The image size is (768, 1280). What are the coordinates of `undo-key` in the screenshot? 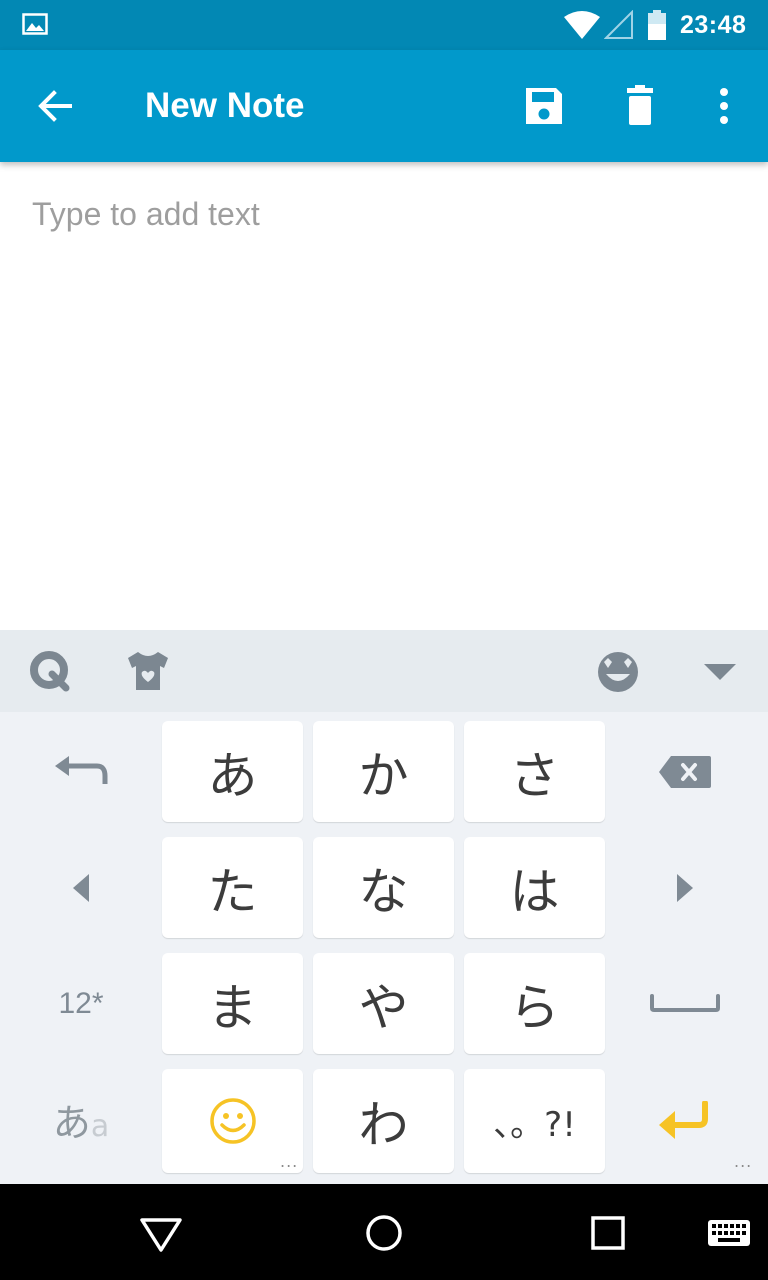 It's located at (81, 771).